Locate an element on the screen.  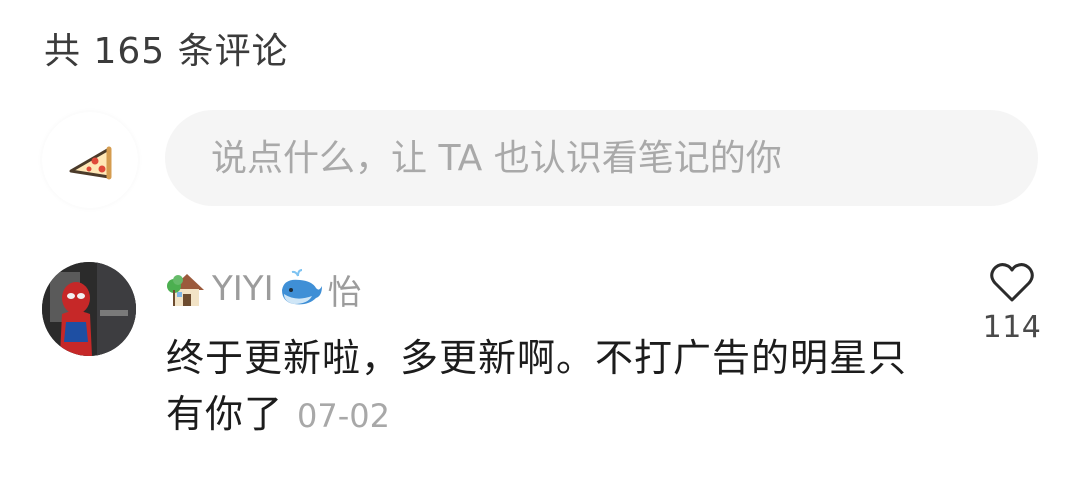
comment-text: 终于更新啦，多更新啊。不打广告的明星只有你了 is located at coordinates (537, 386).